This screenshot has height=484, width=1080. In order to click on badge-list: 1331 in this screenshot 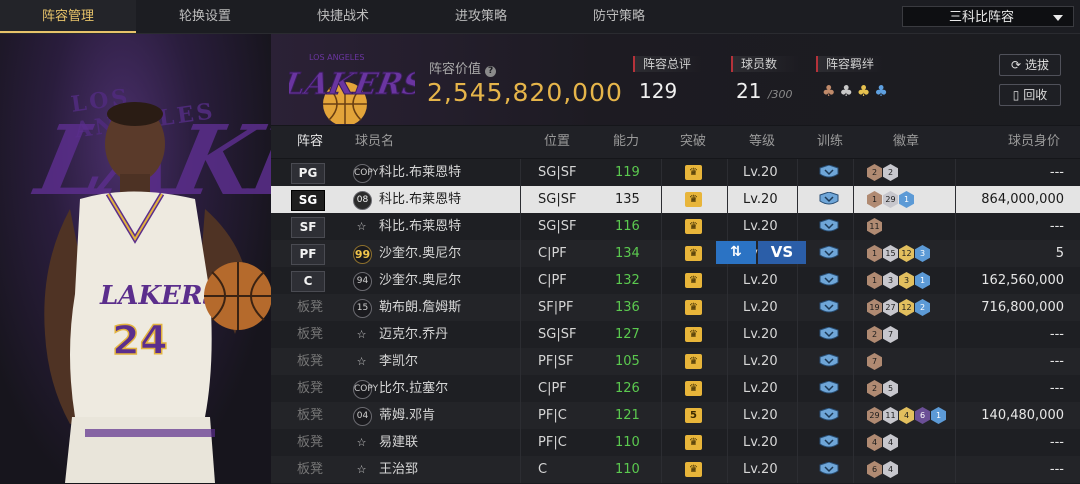, I will do `click(899, 280)`.